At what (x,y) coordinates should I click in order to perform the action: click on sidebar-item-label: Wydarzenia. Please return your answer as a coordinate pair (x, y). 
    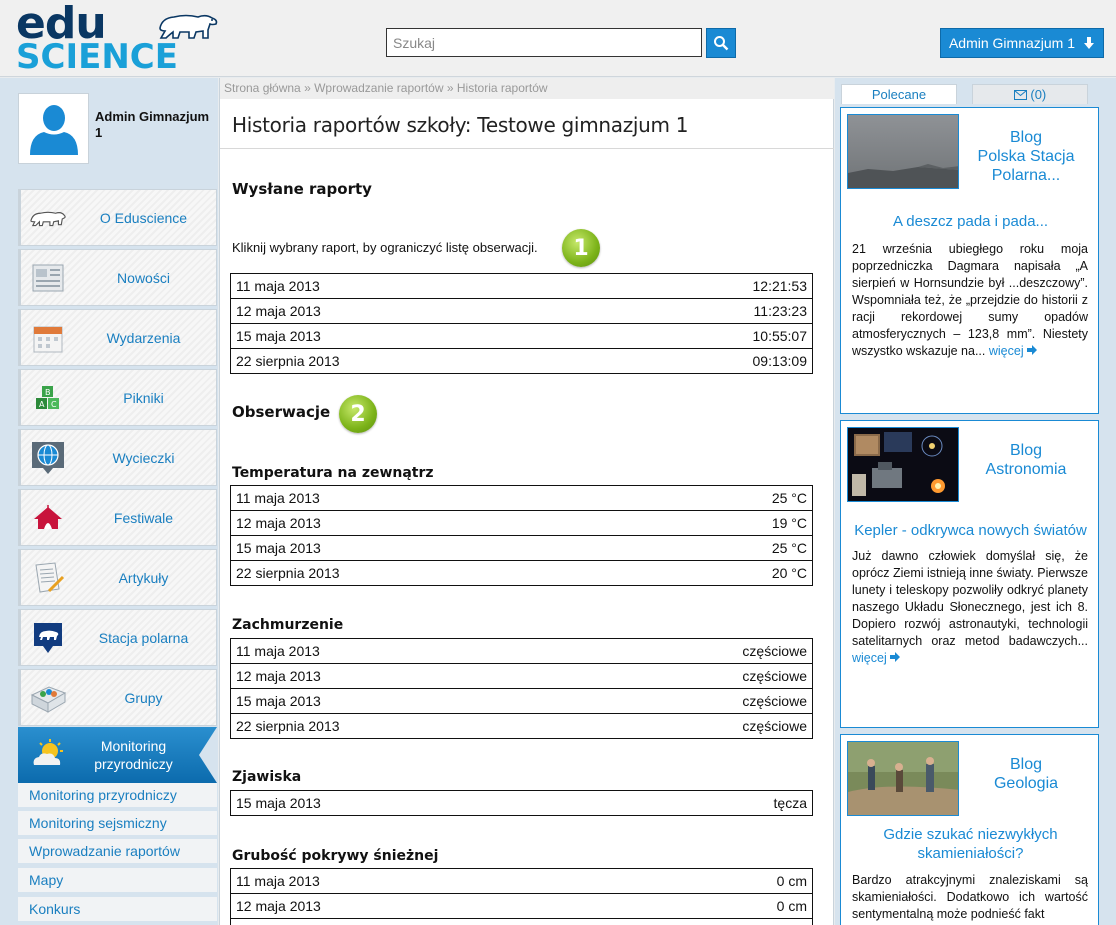
    Looking at the image, I should click on (143, 337).